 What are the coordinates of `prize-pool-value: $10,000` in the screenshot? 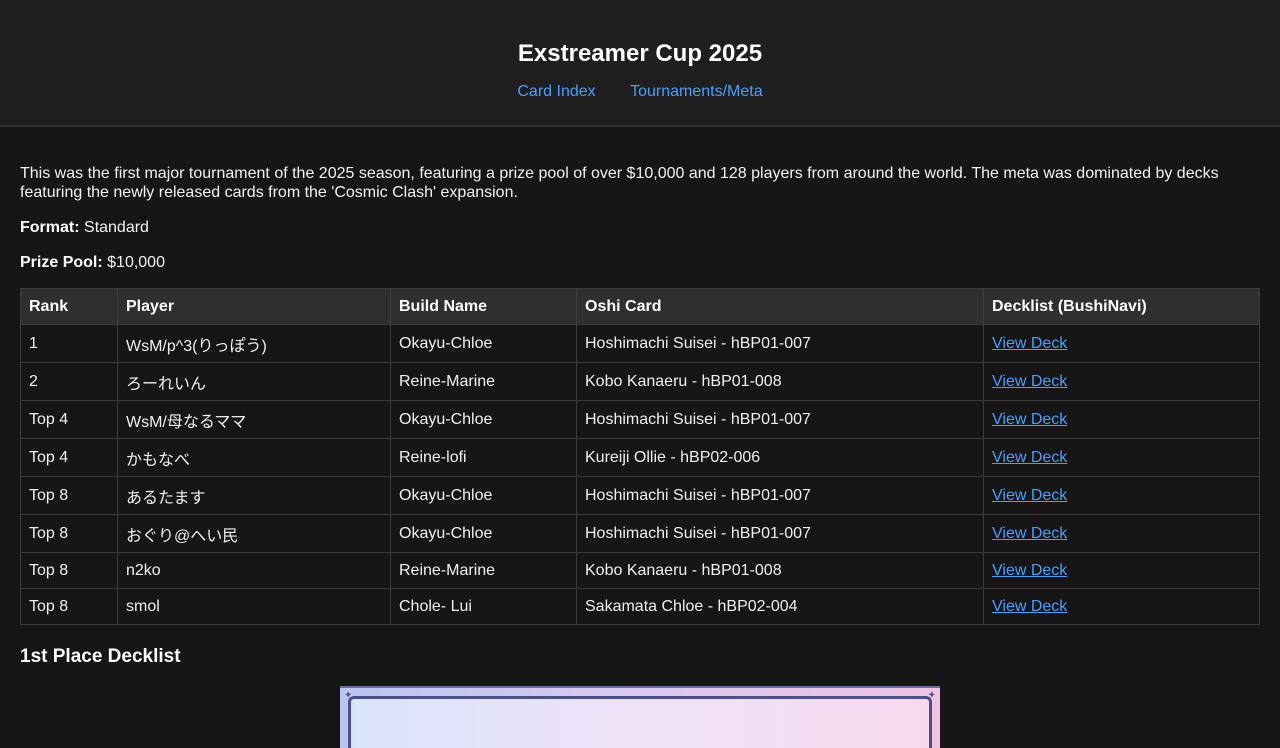 It's located at (136, 262).